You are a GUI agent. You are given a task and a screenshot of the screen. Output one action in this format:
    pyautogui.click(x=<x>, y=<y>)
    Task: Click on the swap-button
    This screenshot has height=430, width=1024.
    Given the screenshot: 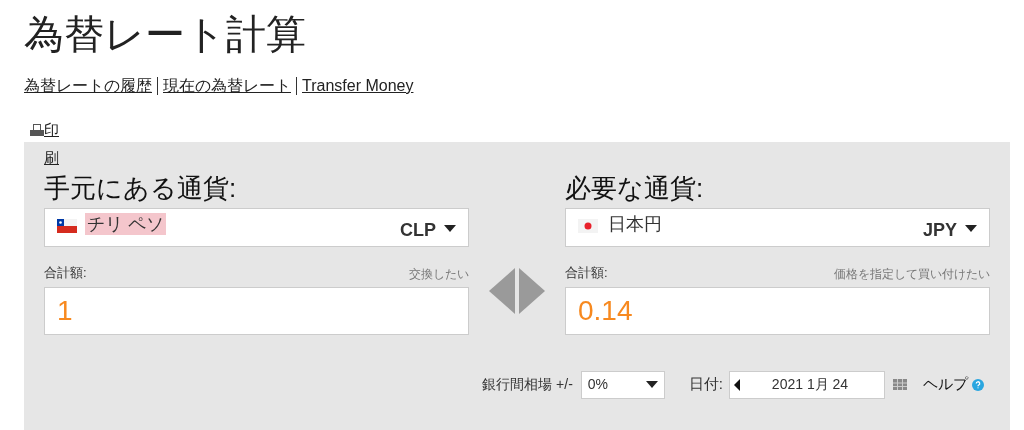 What is the action you would take?
    pyautogui.click(x=517, y=291)
    